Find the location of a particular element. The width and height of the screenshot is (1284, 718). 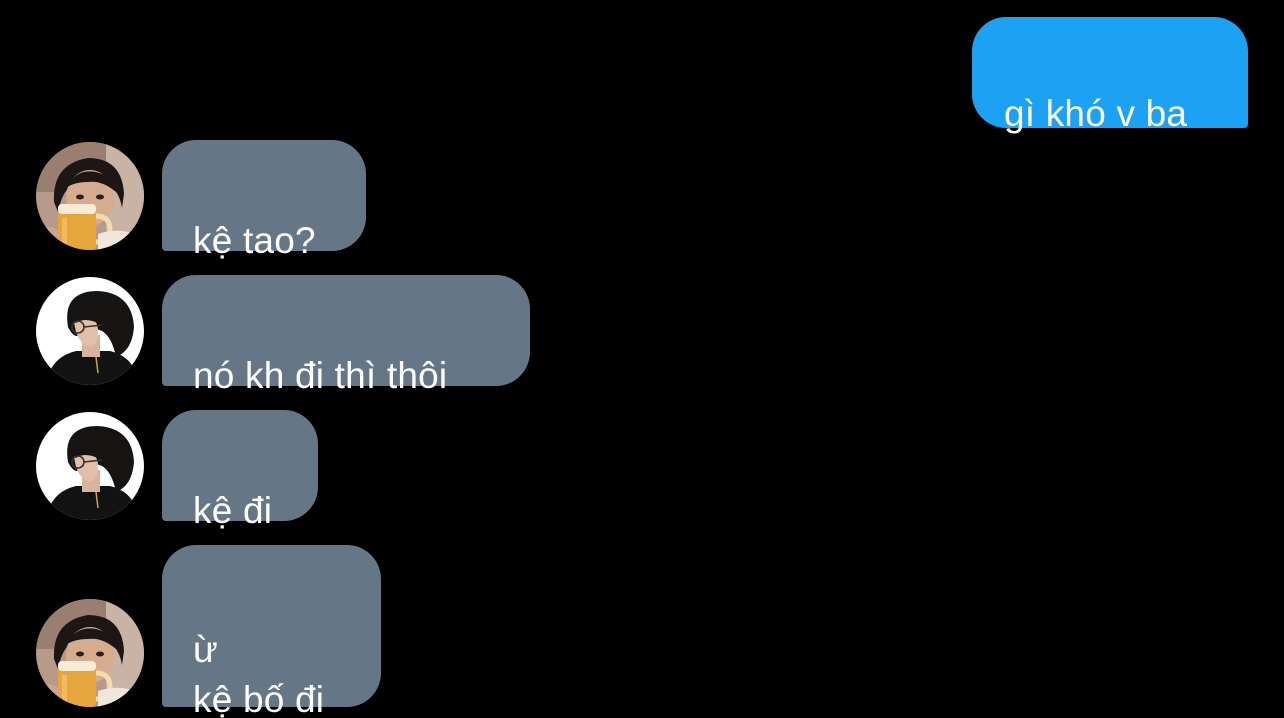

message-text: kệ đi is located at coordinates (233, 510).